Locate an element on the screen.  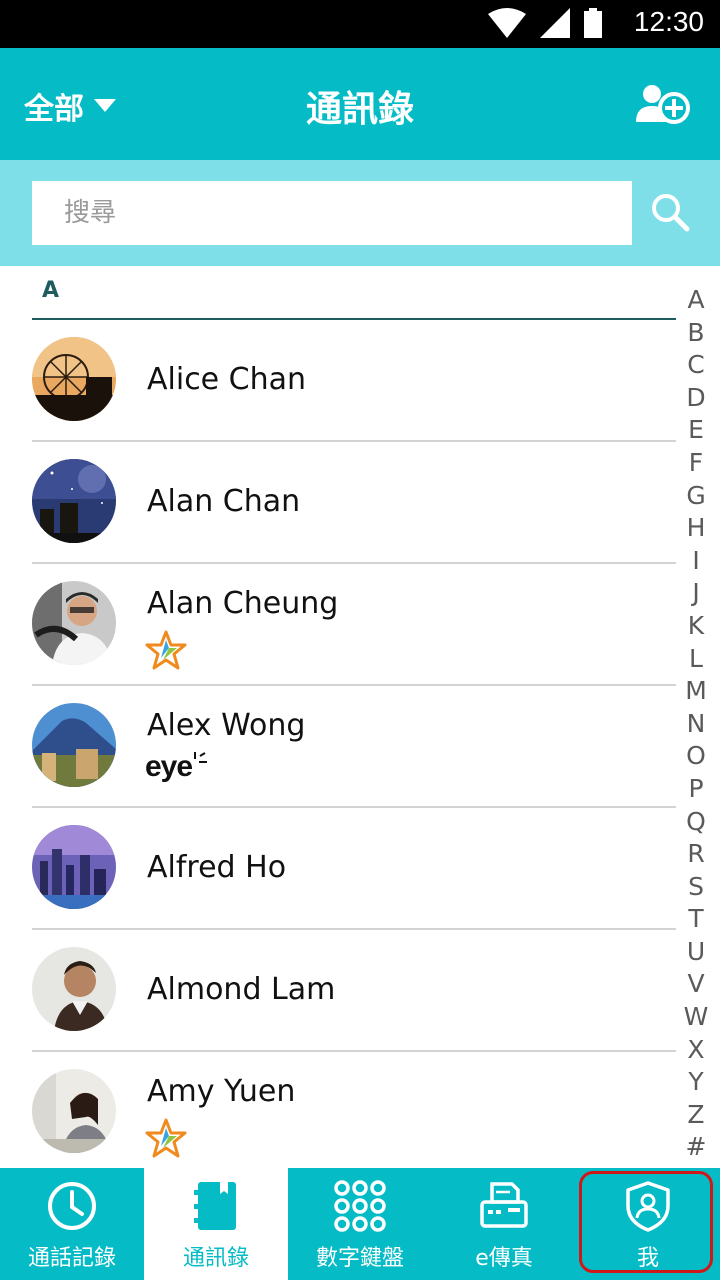
nav-label: 通訊錄 is located at coordinates (215, 1258).